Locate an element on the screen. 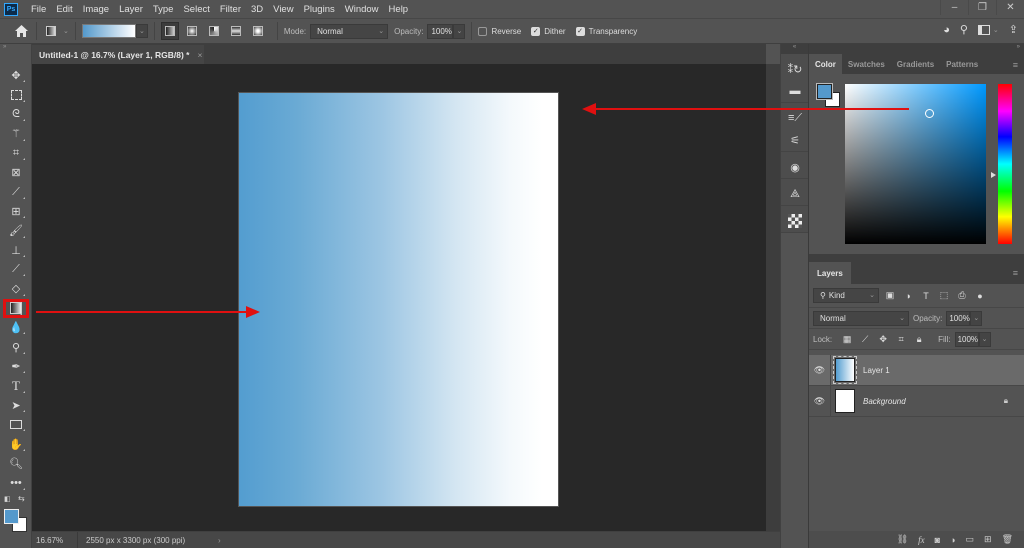 The image size is (1024, 548). tool-preset-icon is located at coordinates (51, 31).